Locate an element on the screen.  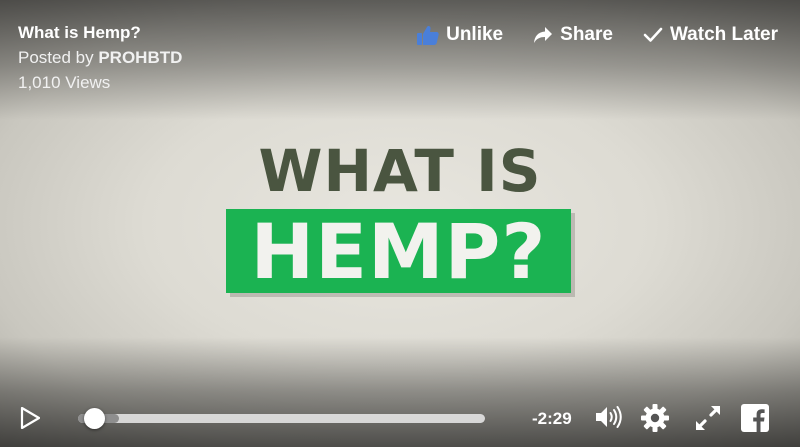
share-button: Share is located at coordinates (573, 35).